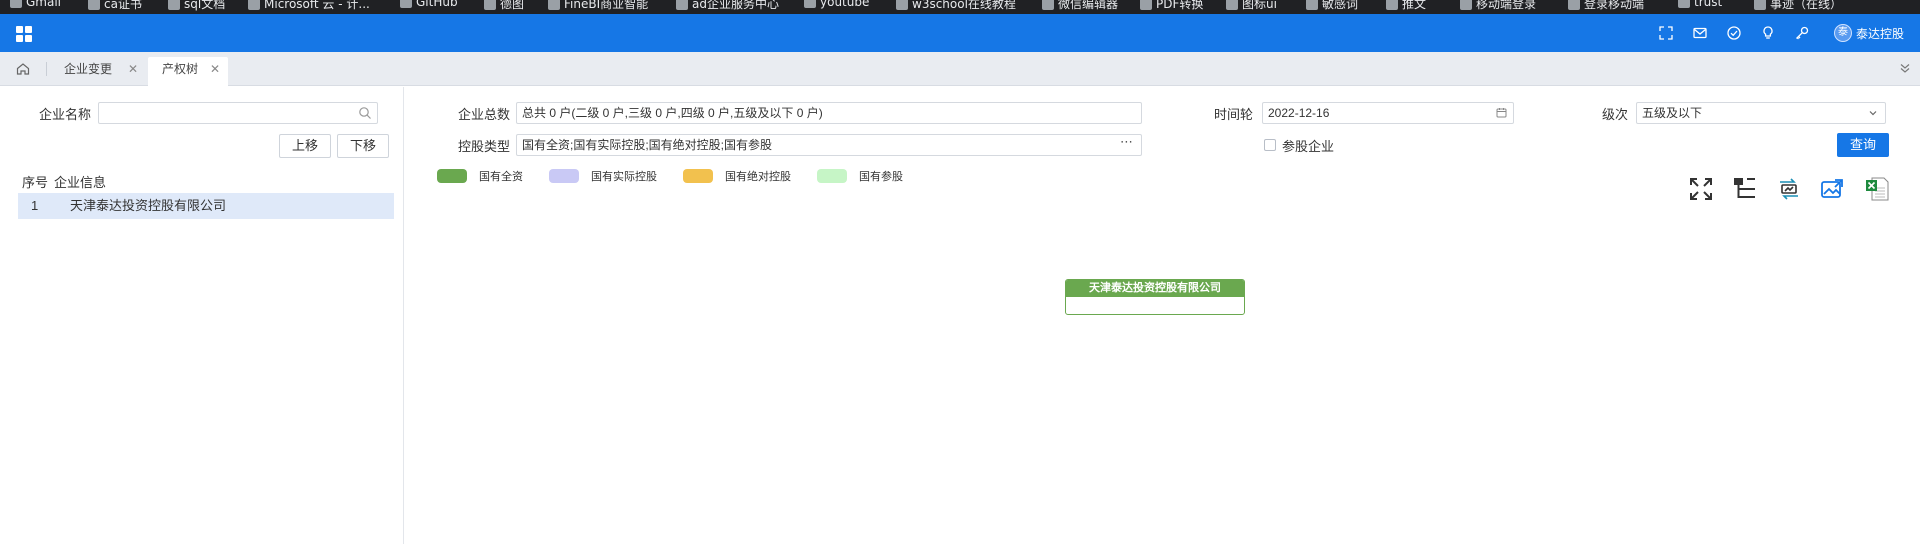 The height and width of the screenshot is (544, 1920). I want to click on export-excel-icon, so click(1877, 189).